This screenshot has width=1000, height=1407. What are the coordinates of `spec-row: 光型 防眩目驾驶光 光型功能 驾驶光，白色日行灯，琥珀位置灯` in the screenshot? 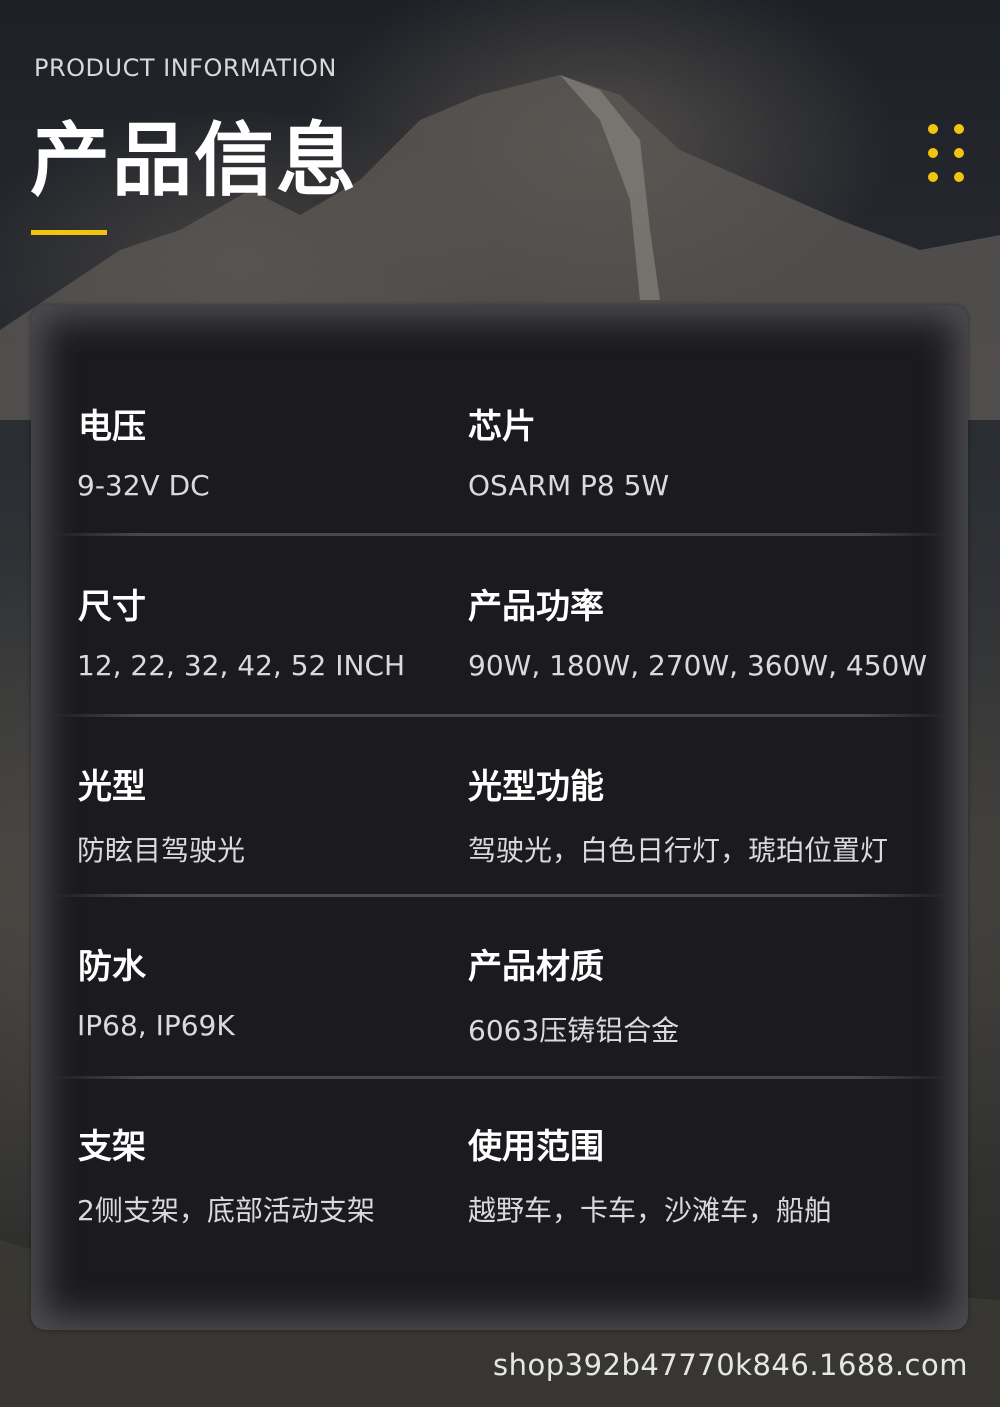 It's located at (499, 845).